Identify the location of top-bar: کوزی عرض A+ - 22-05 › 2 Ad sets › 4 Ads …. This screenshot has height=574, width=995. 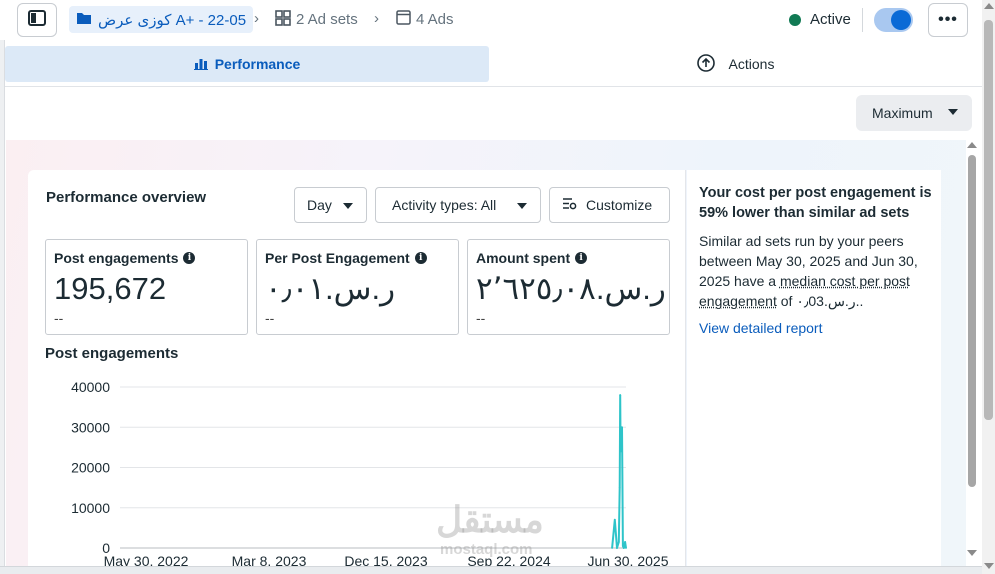
(491, 20).